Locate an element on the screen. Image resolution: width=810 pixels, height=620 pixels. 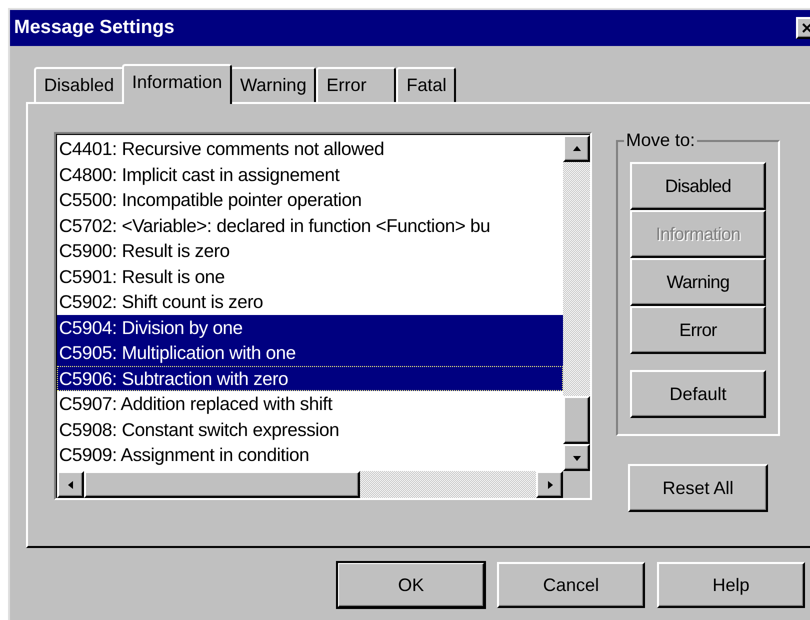
dialog-button: Help is located at coordinates (731, 585).